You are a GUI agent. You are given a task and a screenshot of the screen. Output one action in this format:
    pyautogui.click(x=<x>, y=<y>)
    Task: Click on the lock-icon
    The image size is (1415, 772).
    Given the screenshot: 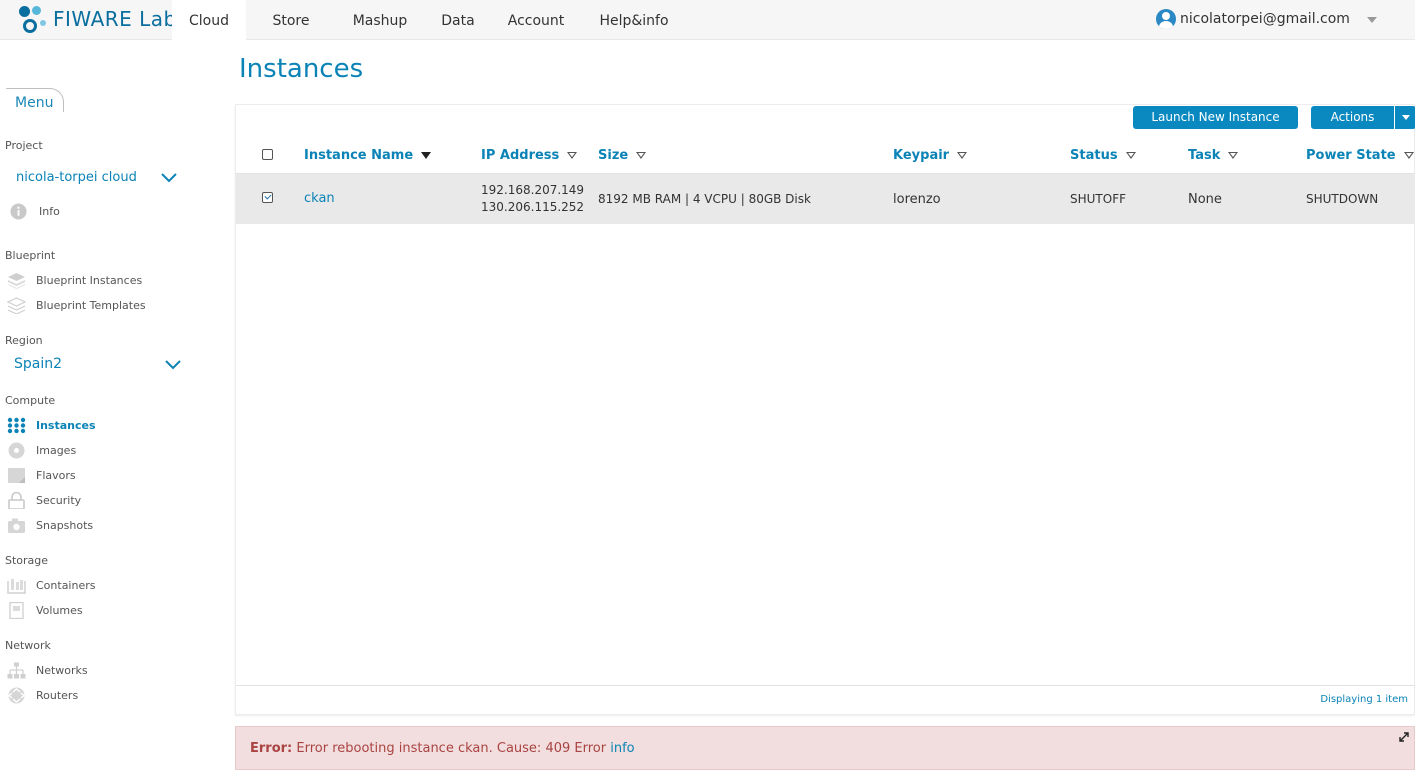 What is the action you would take?
    pyautogui.click(x=16, y=500)
    